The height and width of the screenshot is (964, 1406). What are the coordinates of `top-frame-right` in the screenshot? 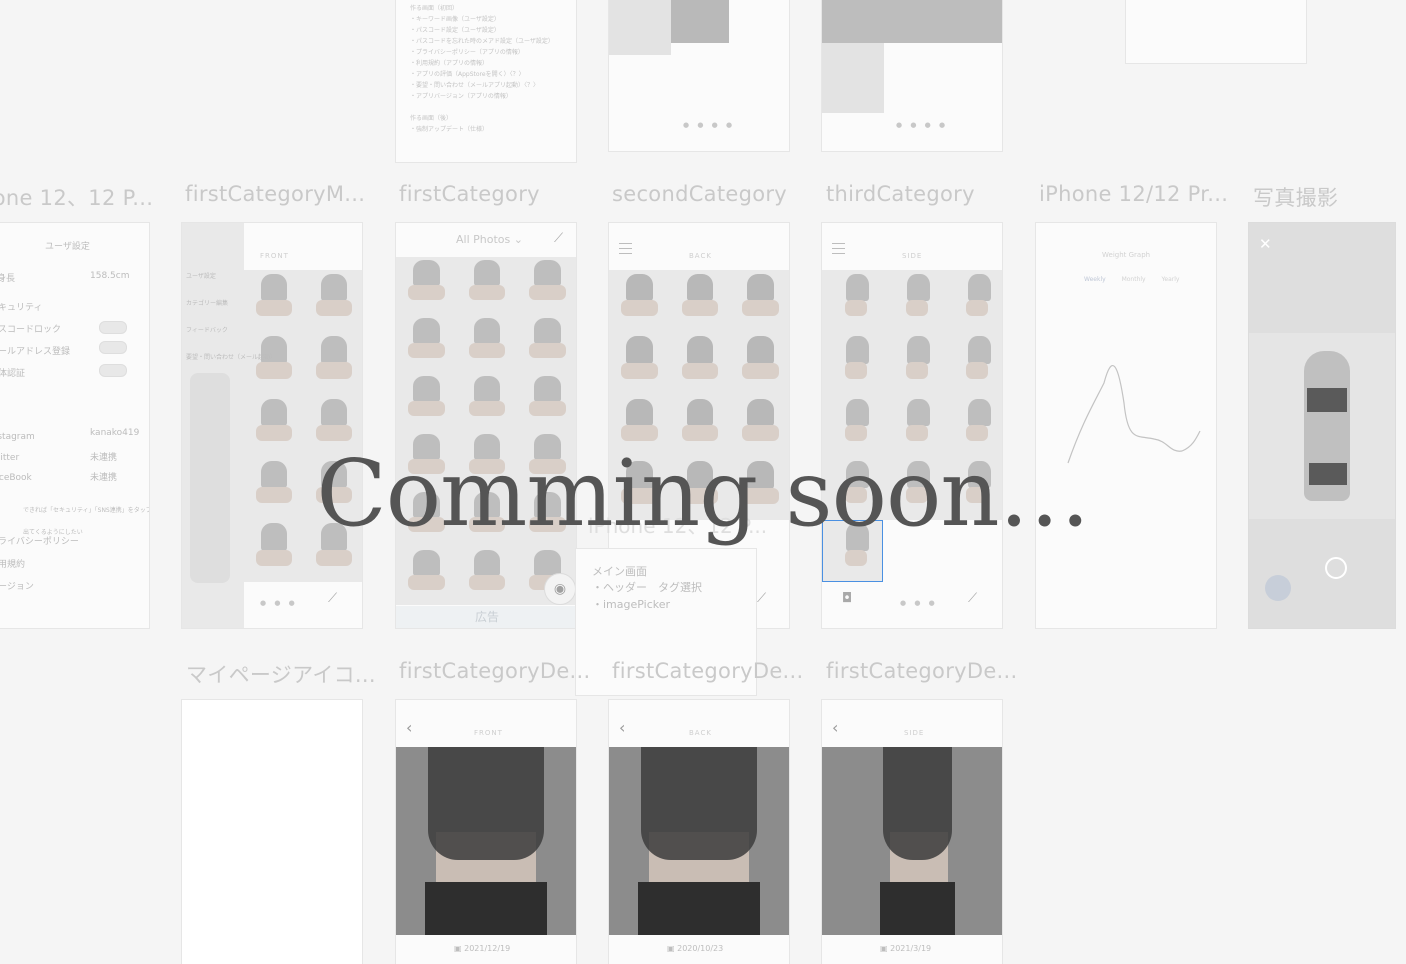 It's located at (1216, 32).